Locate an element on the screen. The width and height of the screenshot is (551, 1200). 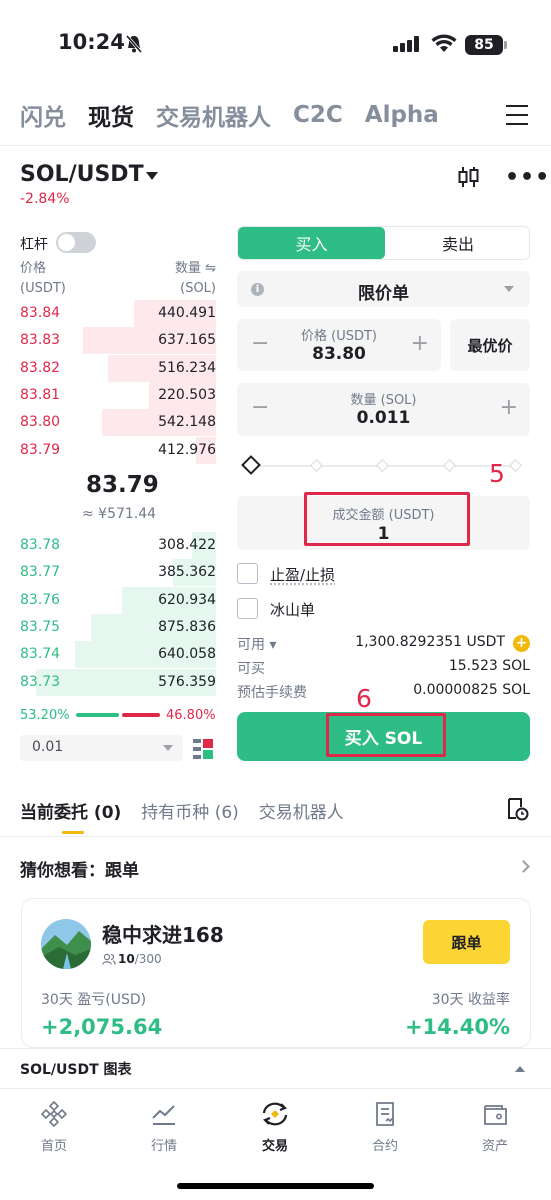
trader-name: 稳中求进168 is located at coordinates (163, 935).